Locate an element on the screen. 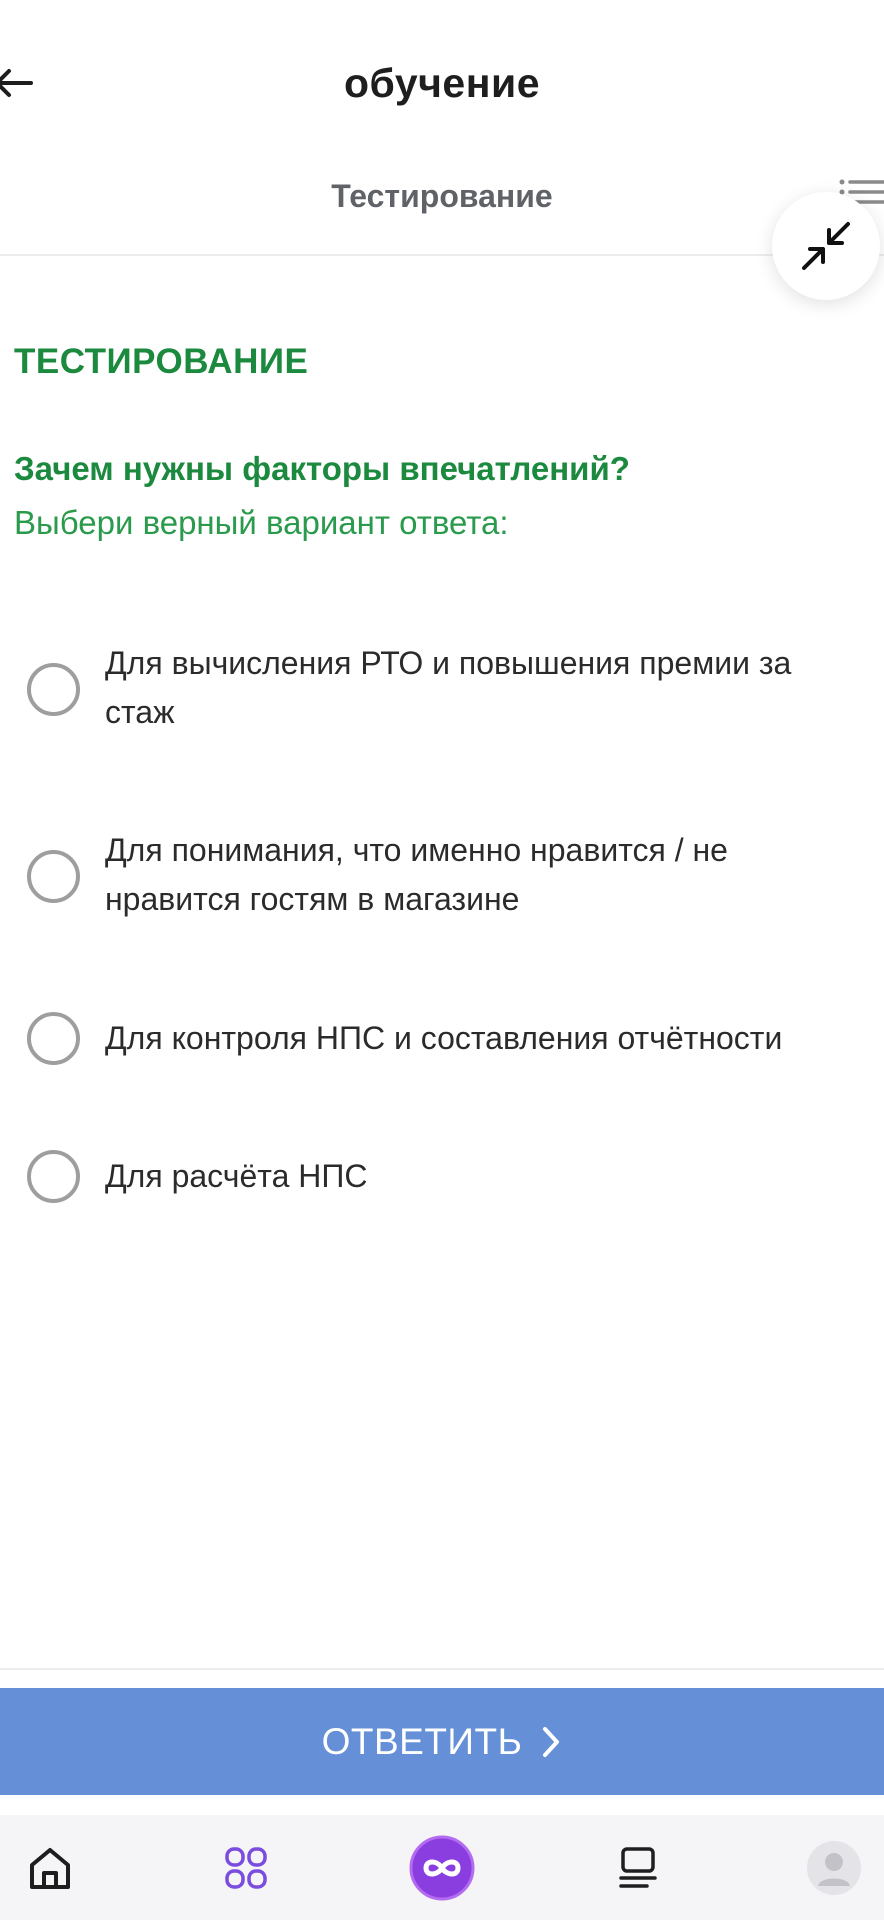 The image size is (884, 1920). answer-option: Для расчёта НПС is located at coordinates (442, 1178).